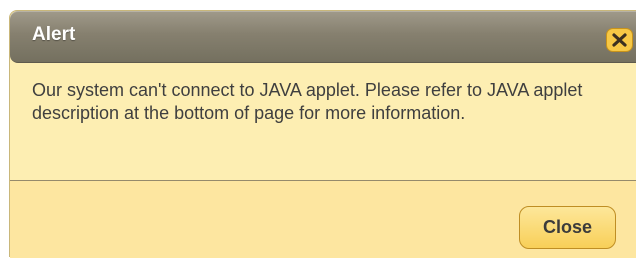 The image size is (636, 258). Describe the element at coordinates (54, 34) in the screenshot. I see `dialog-title: Alert` at that location.